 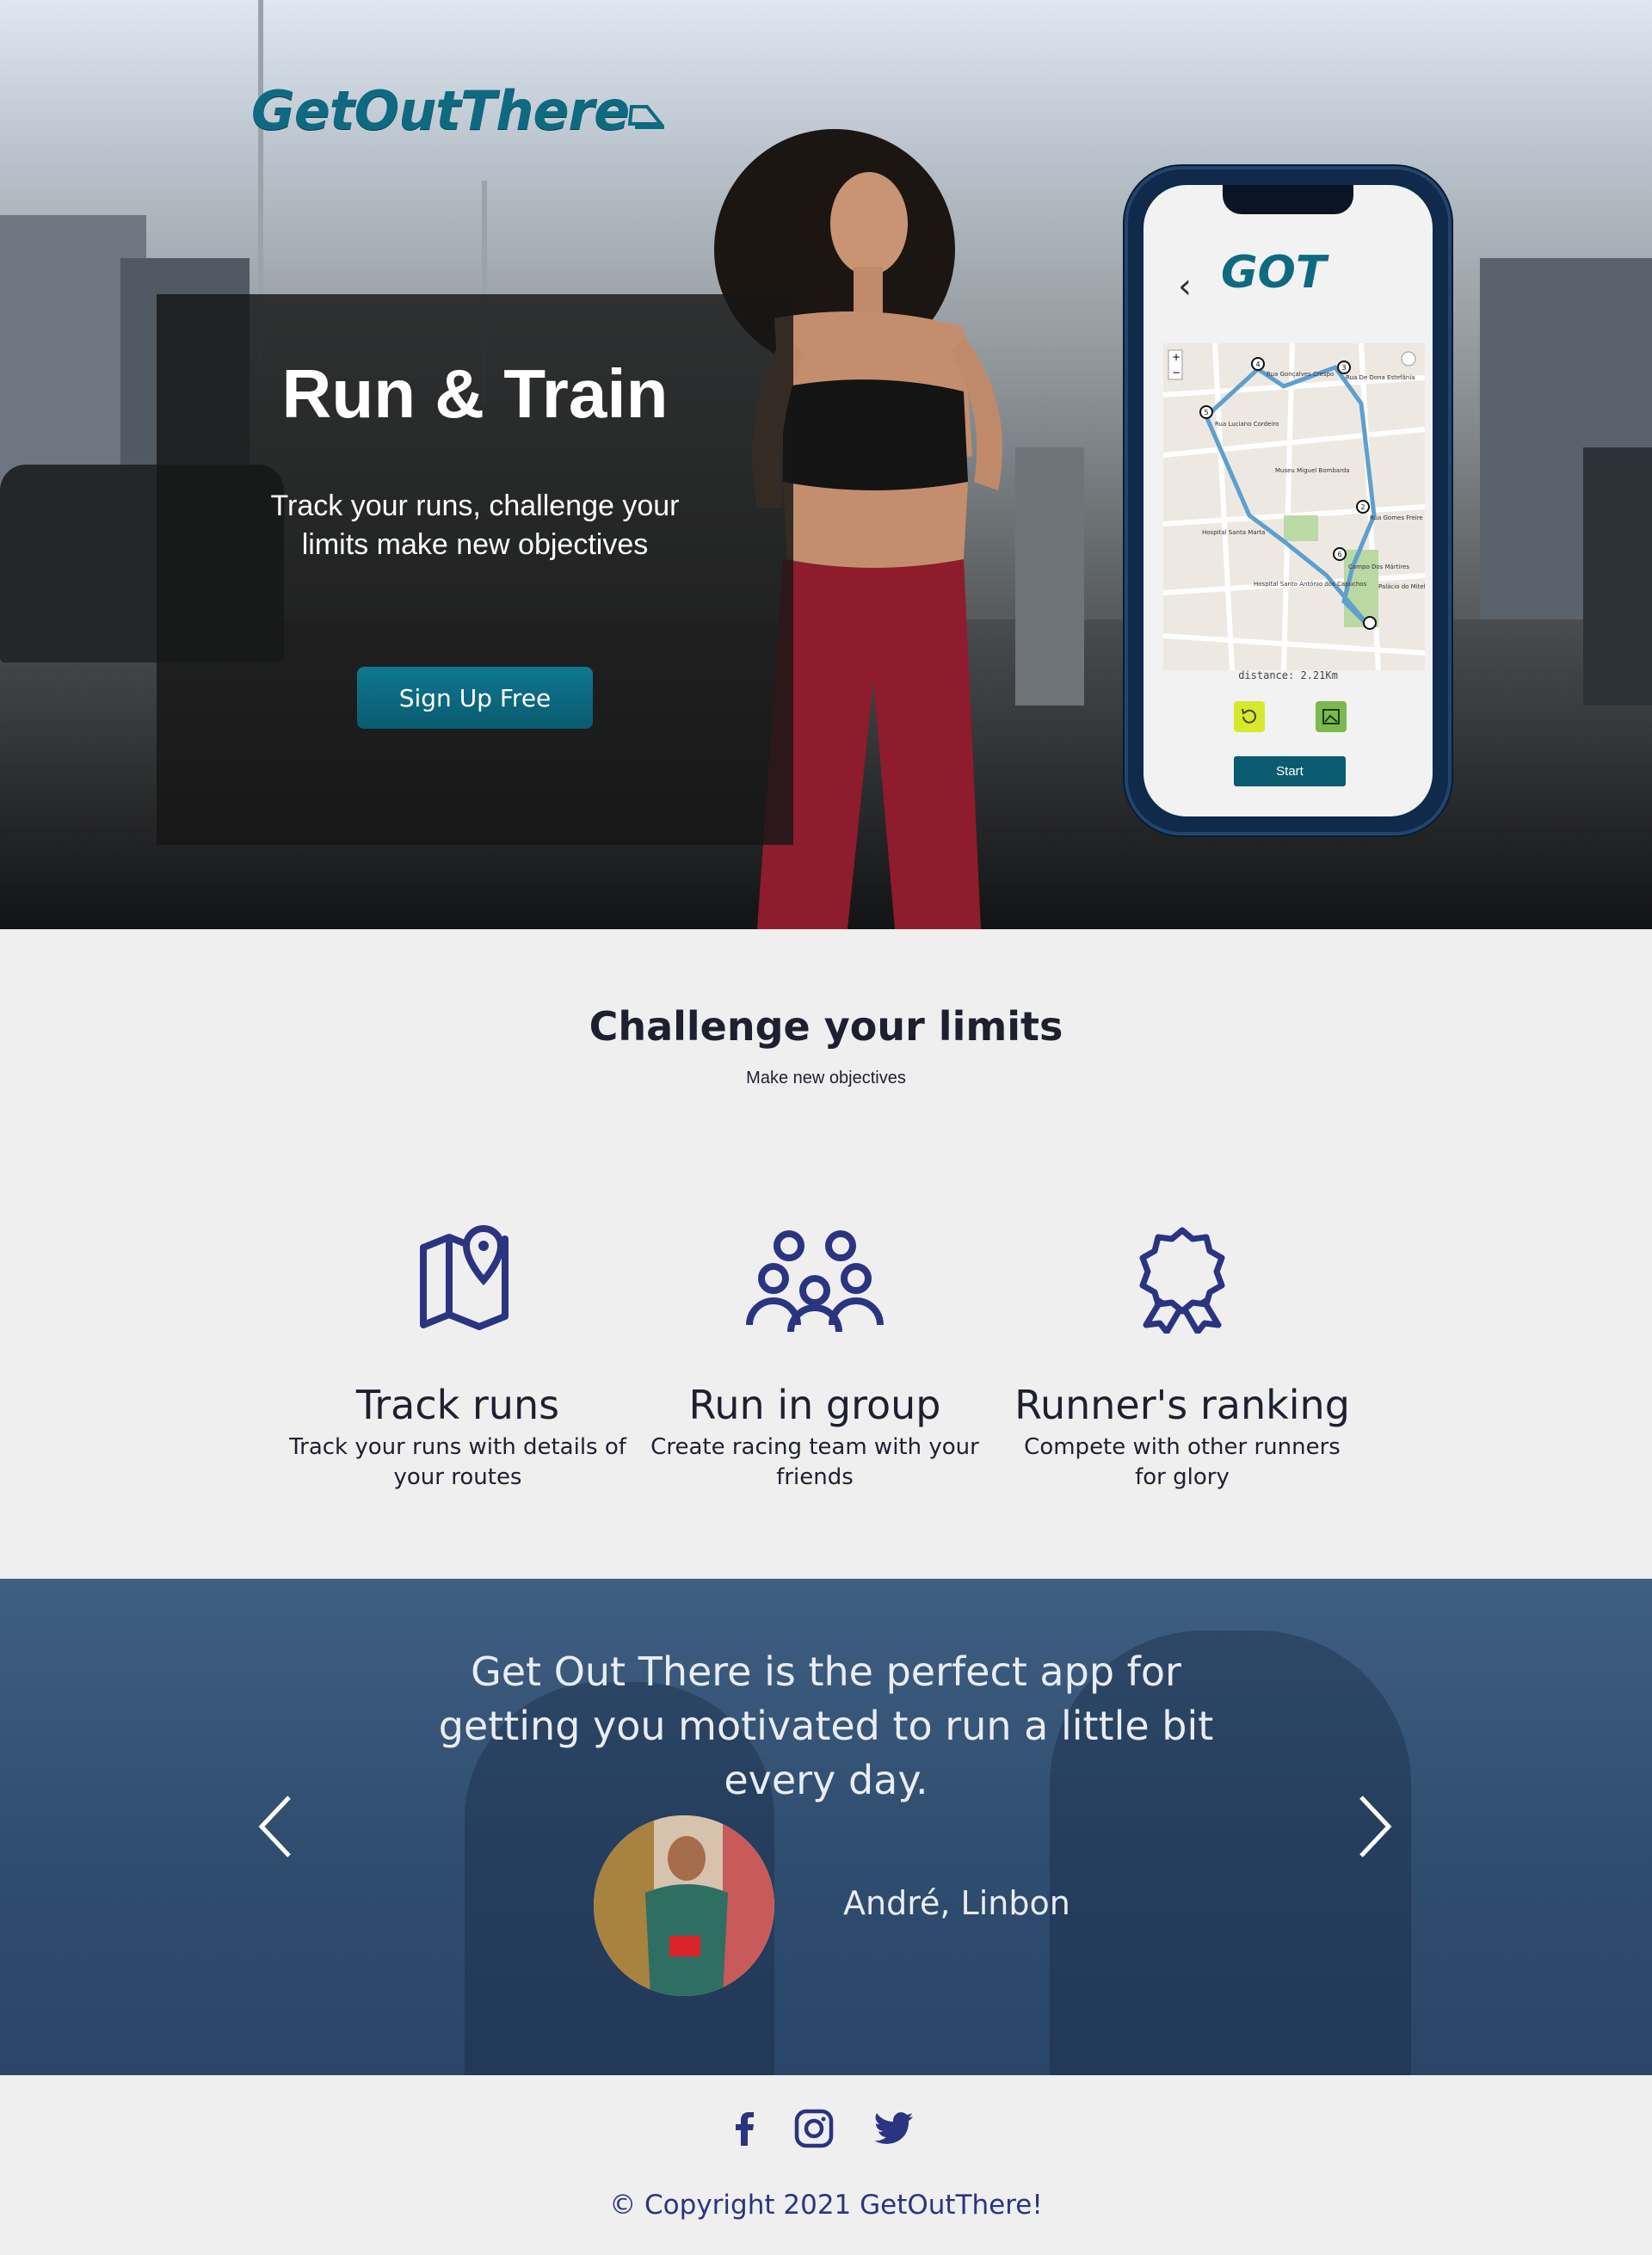 What do you see at coordinates (1290, 771) in the screenshot?
I see `start-button: Start` at bounding box center [1290, 771].